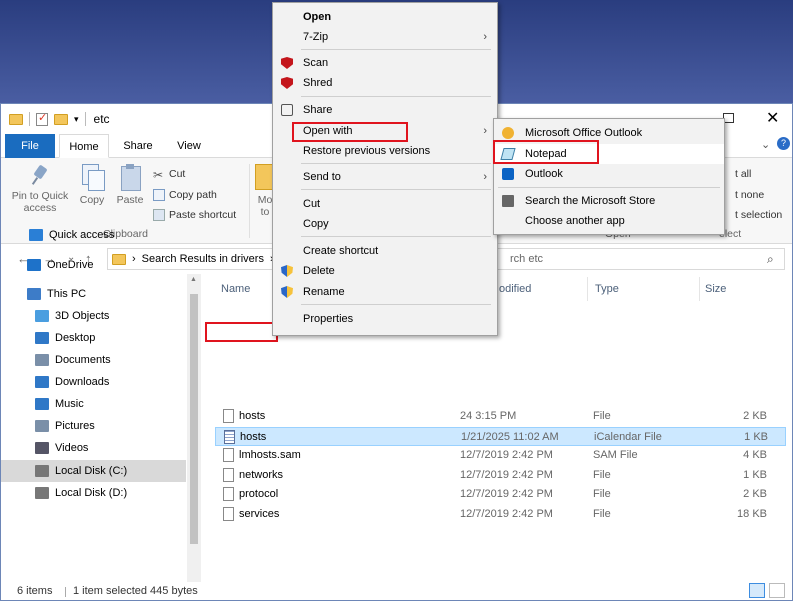 This screenshot has height=601, width=793. Describe the element at coordinates (385, 110) in the screenshot. I see `context-menu-item: Share` at that location.